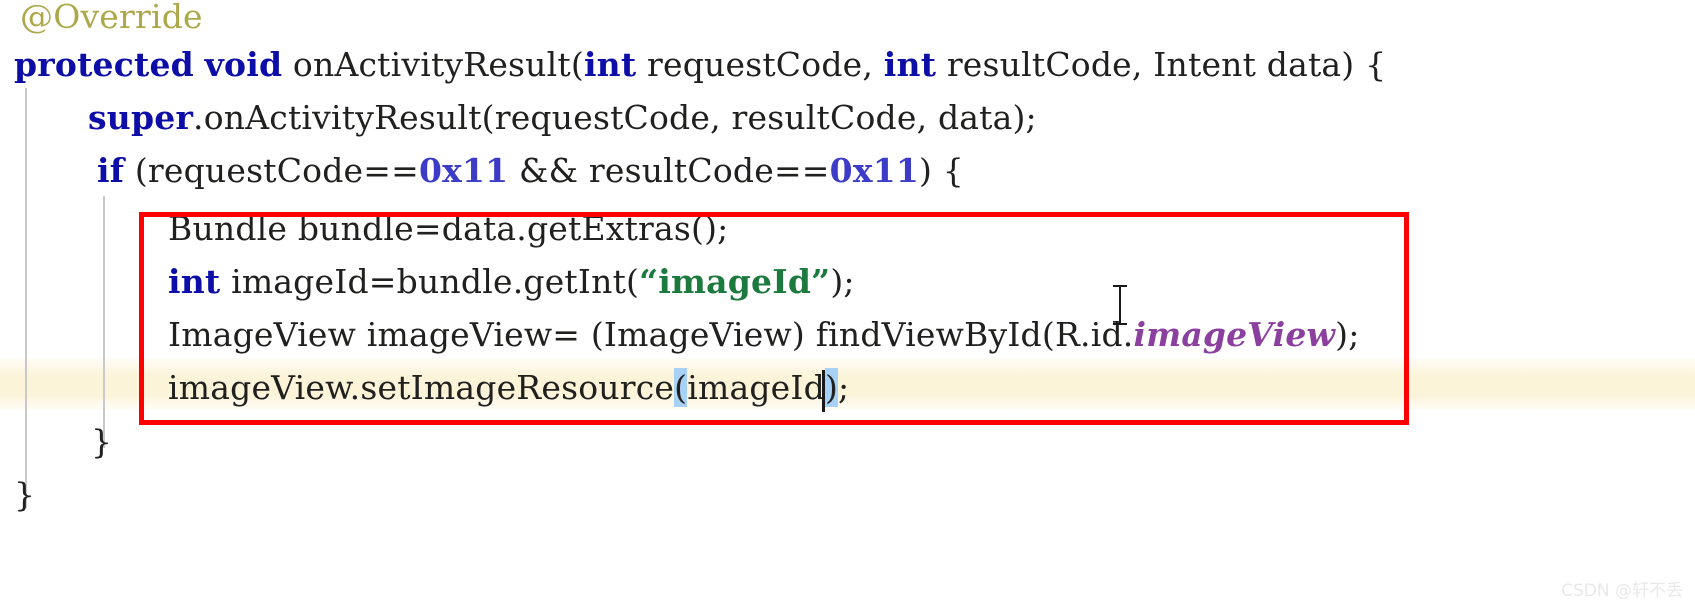 Image resolution: width=1695 pixels, height=609 pixels. I want to click on code-line: int imageId=bundle.getInt(“imageId”);, so click(511, 282).